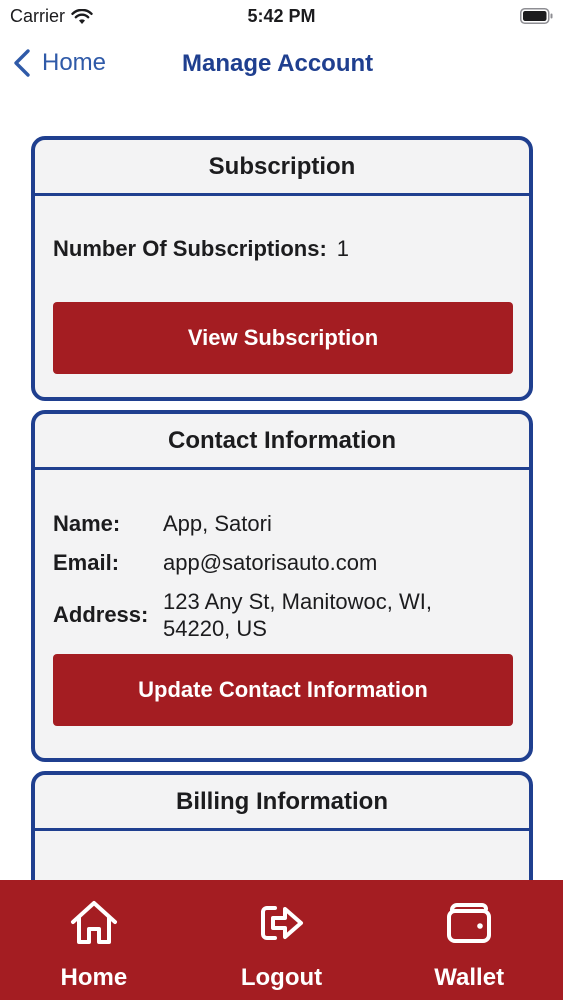 This screenshot has height=1000, width=563. I want to click on tab-home-label: Home, so click(94, 977).